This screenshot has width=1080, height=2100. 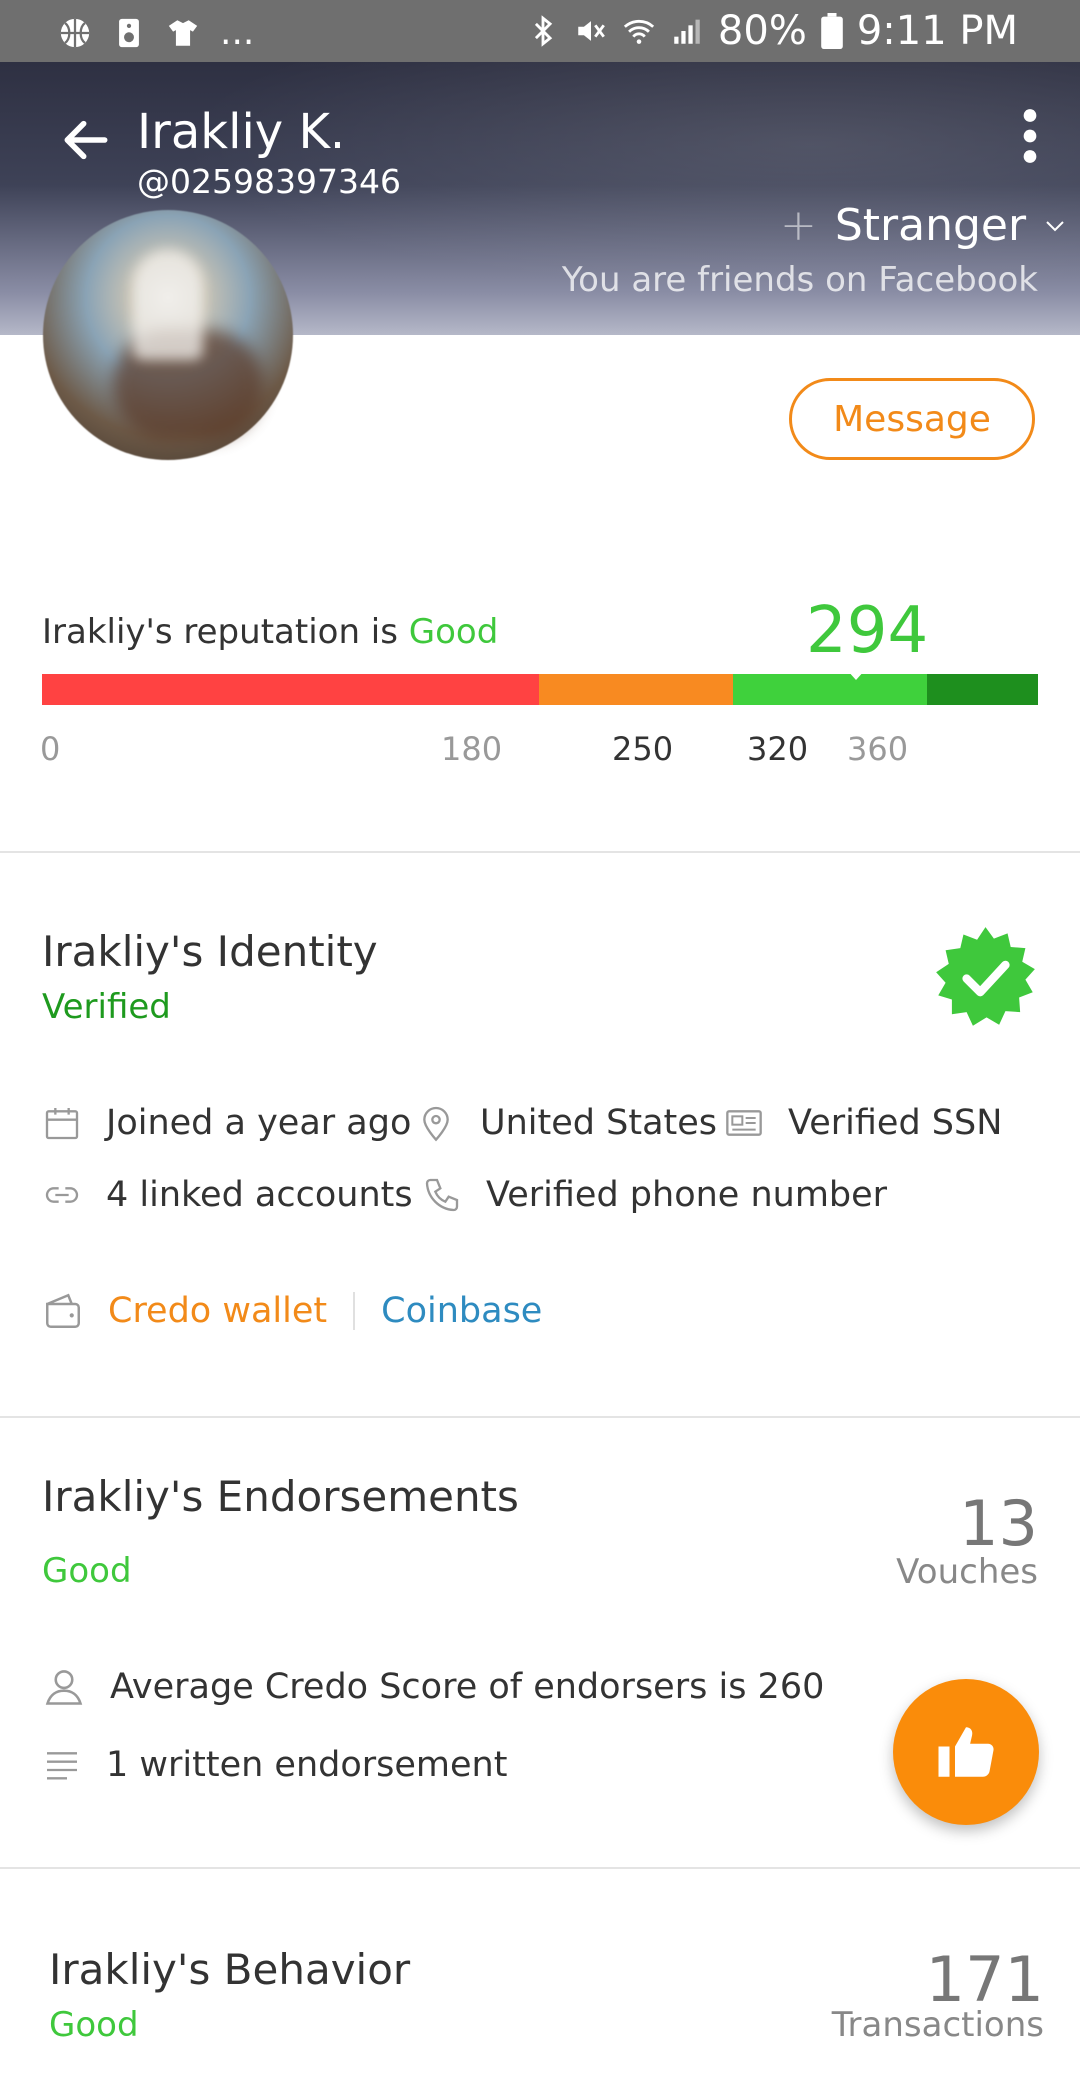 I want to click on identity-status: Verified, so click(x=106, y=1007).